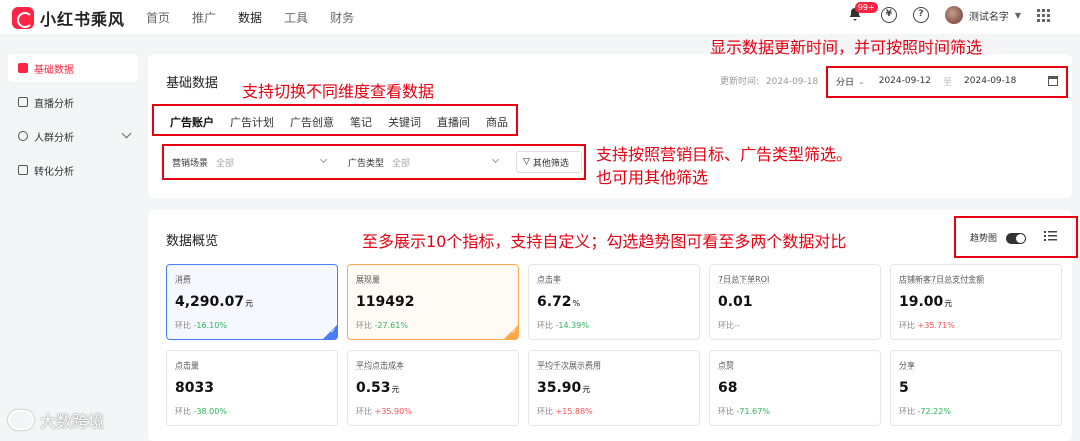  I want to click on annotation-filter-2: 也可用其他筛选, so click(652, 177).